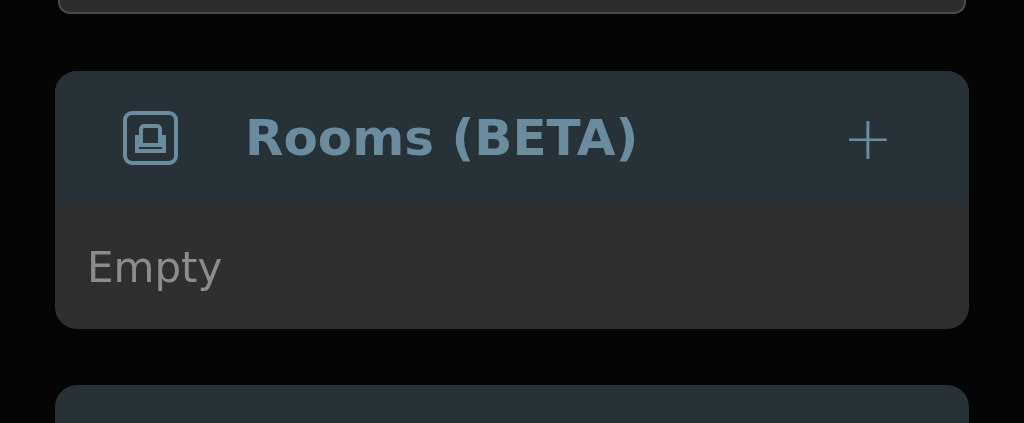 This screenshot has height=423, width=1024. I want to click on section-title: Rooms (BETA), so click(442, 138).